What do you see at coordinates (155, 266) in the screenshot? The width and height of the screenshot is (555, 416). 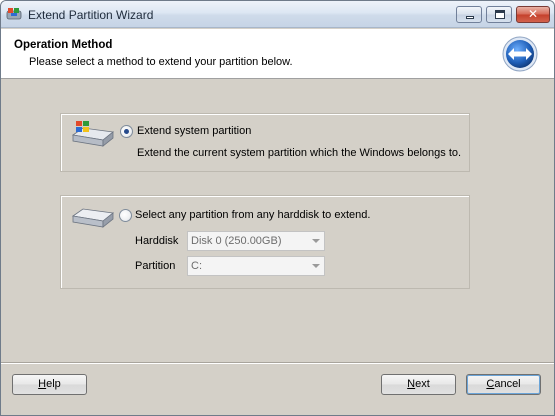 I see `partition-label: Partition` at bounding box center [155, 266].